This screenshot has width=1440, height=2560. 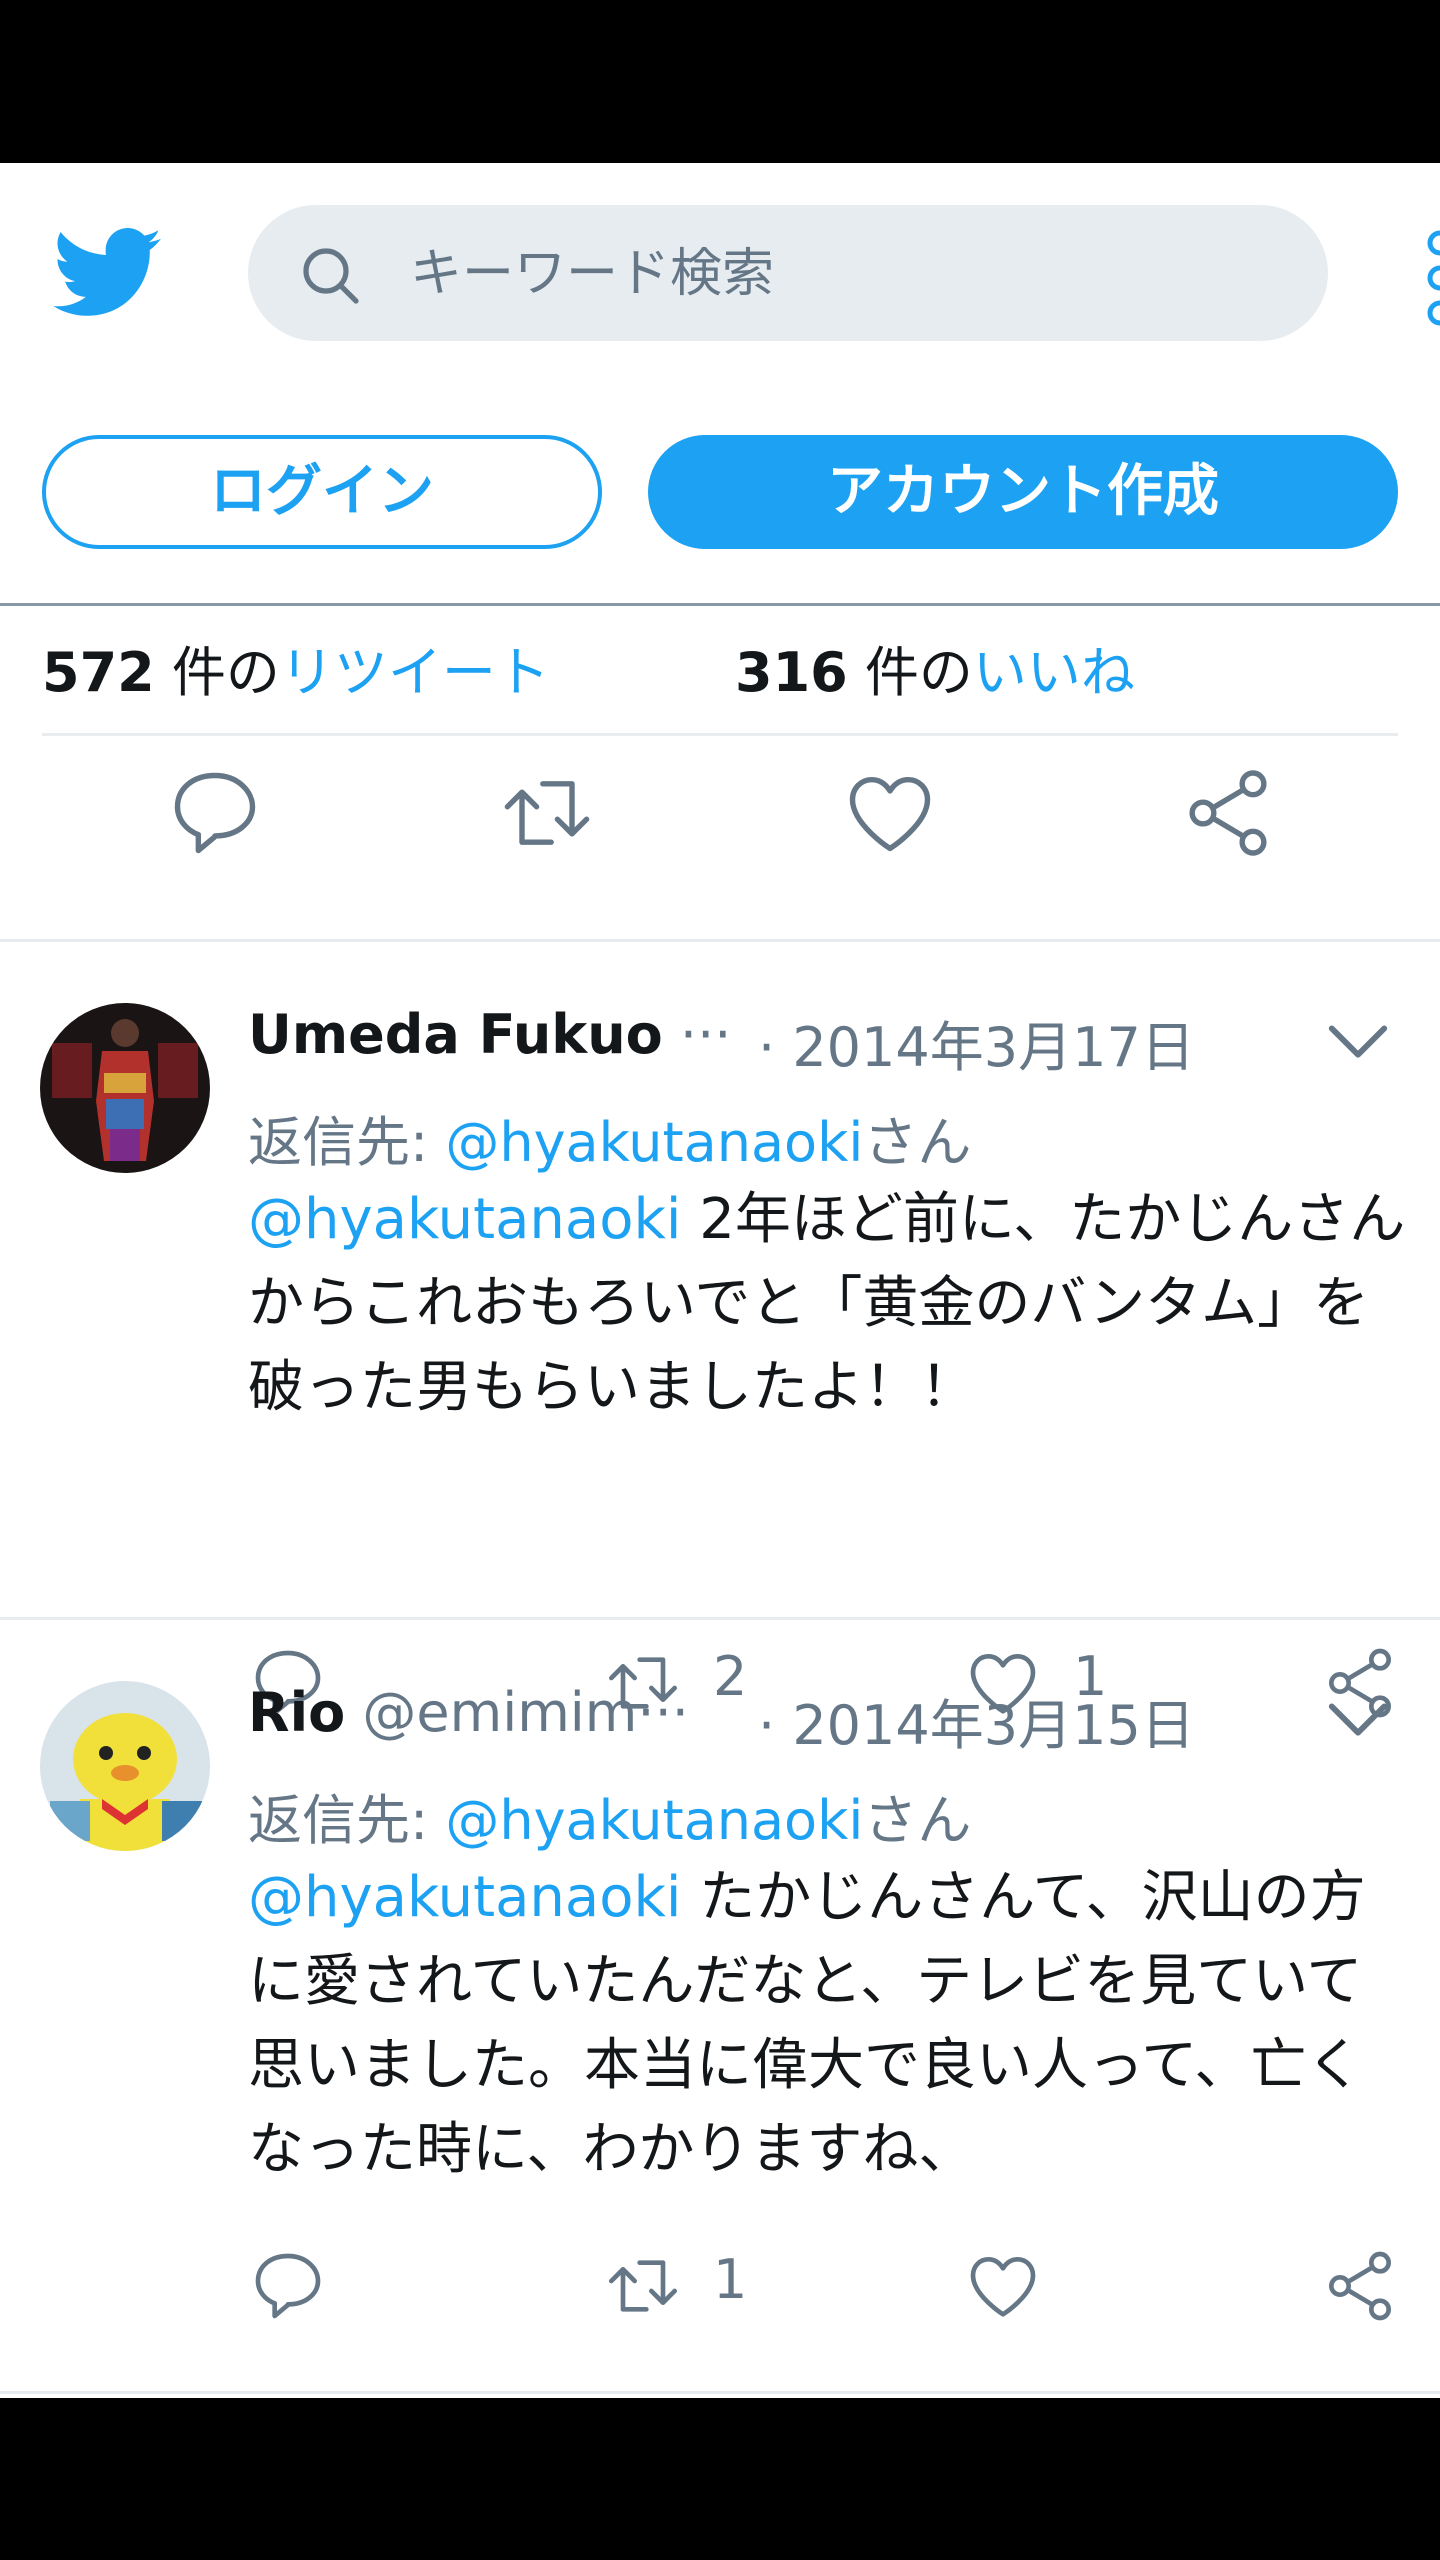 What do you see at coordinates (850, 274) in the screenshot?
I see `search-input` at bounding box center [850, 274].